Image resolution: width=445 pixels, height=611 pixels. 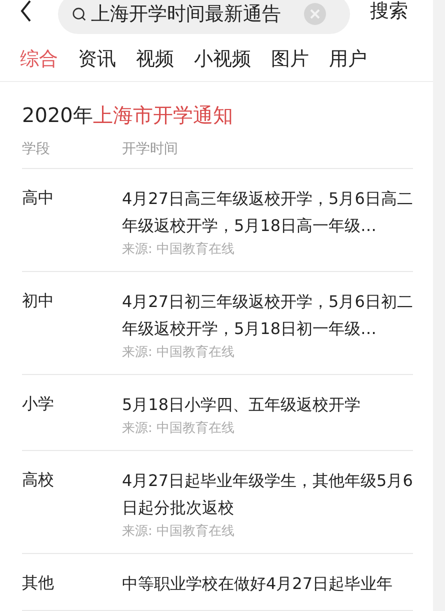 What do you see at coordinates (290, 59) in the screenshot?
I see `tab: 图片` at bounding box center [290, 59].